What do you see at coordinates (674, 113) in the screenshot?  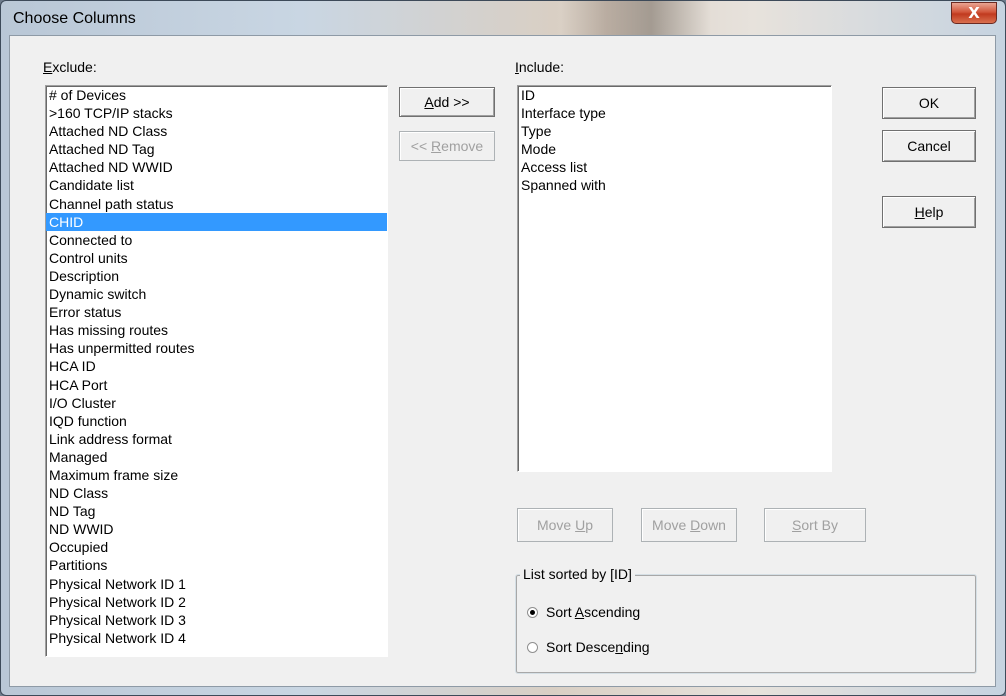 I see `include-list-item: Interface type` at bounding box center [674, 113].